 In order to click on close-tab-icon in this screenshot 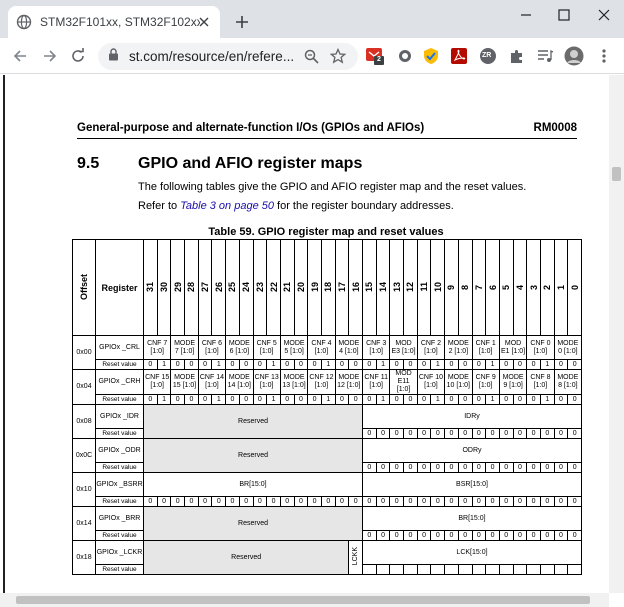, I will do `click(204, 22)`.